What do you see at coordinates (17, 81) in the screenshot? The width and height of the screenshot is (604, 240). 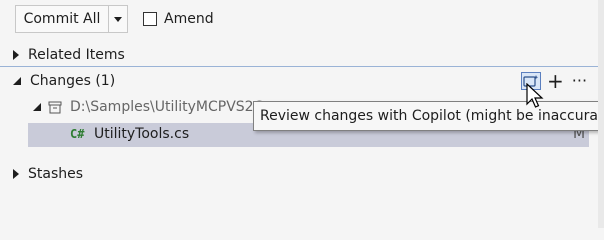 I see `collapse-arrow-icon` at bounding box center [17, 81].